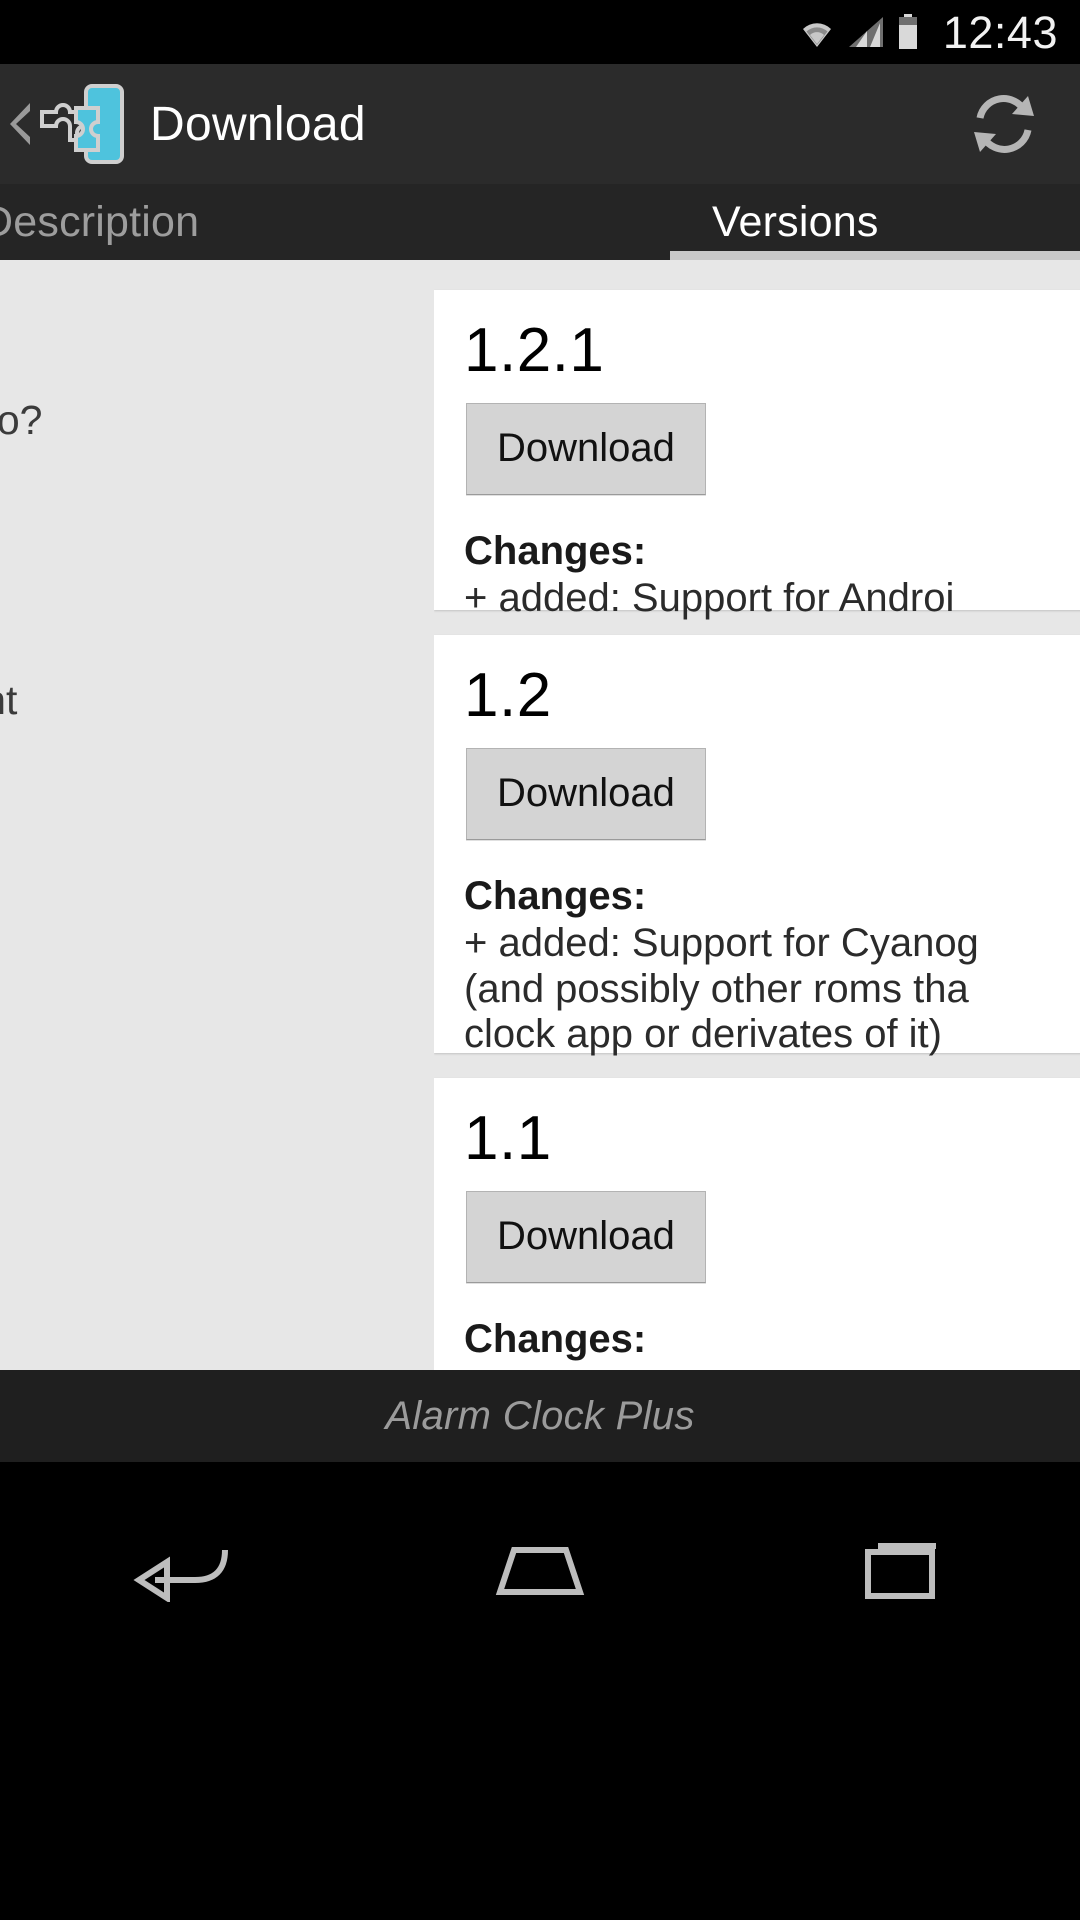 The height and width of the screenshot is (1920, 1080). What do you see at coordinates (206, 580) in the screenshot?
I see `description-line: everytime you snooze` at bounding box center [206, 580].